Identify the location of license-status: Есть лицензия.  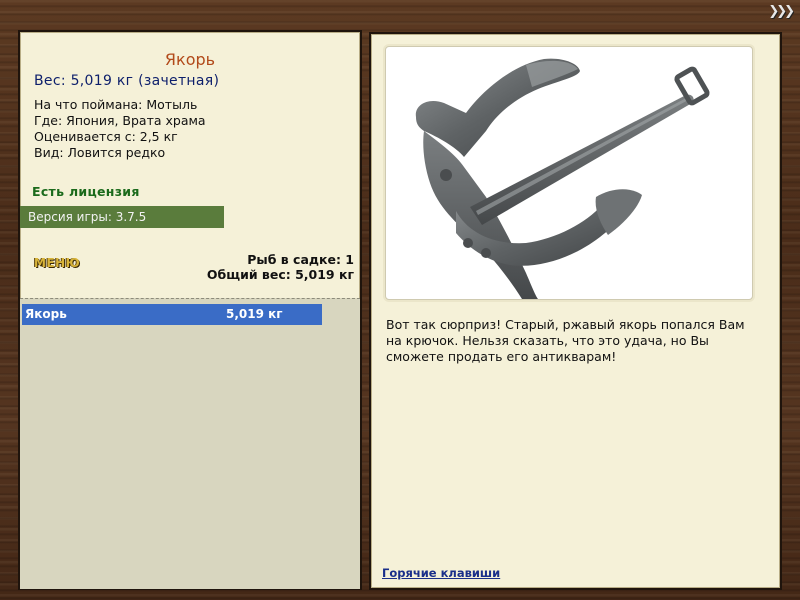
(86, 191).